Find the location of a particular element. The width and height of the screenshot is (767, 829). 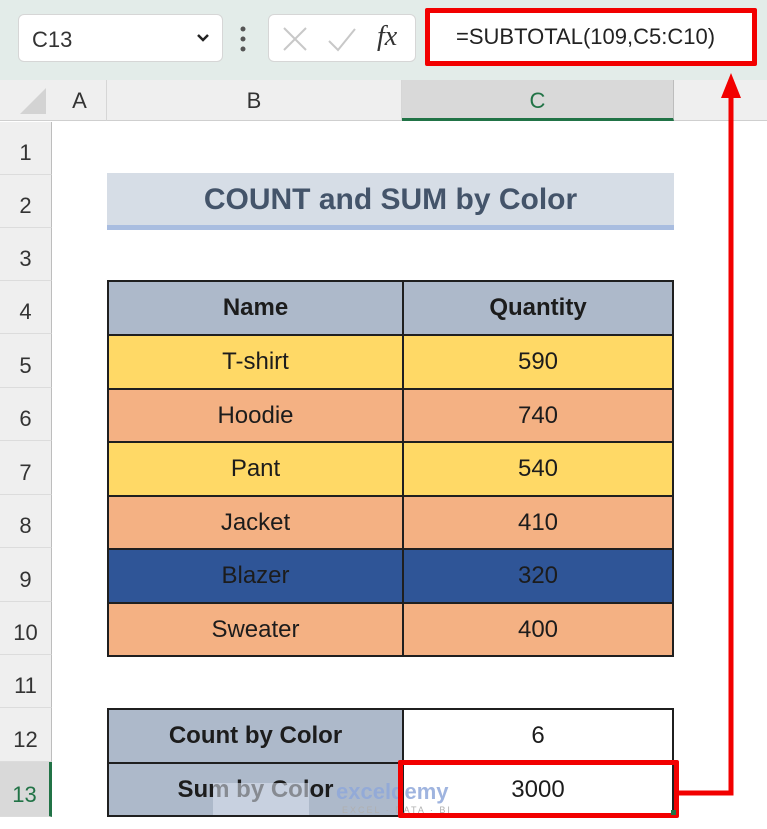

table-row: Hoodie 740 is located at coordinates (390, 415).